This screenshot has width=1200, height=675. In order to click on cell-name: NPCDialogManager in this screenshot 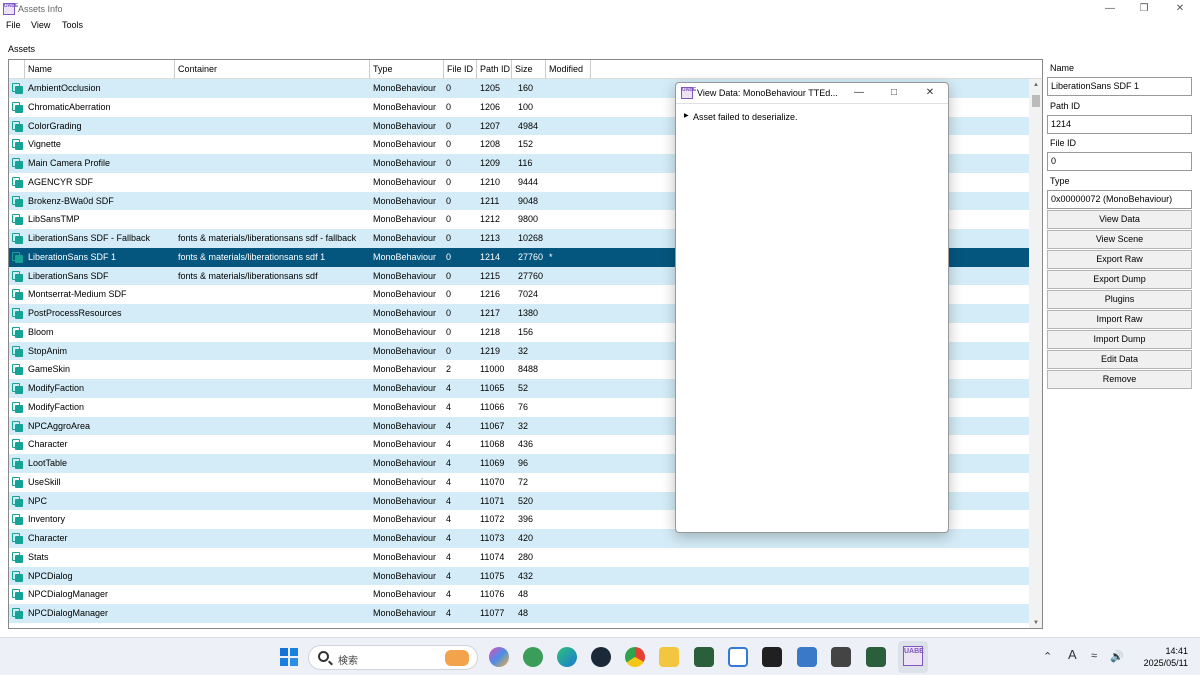, I will do `click(68, 613)`.